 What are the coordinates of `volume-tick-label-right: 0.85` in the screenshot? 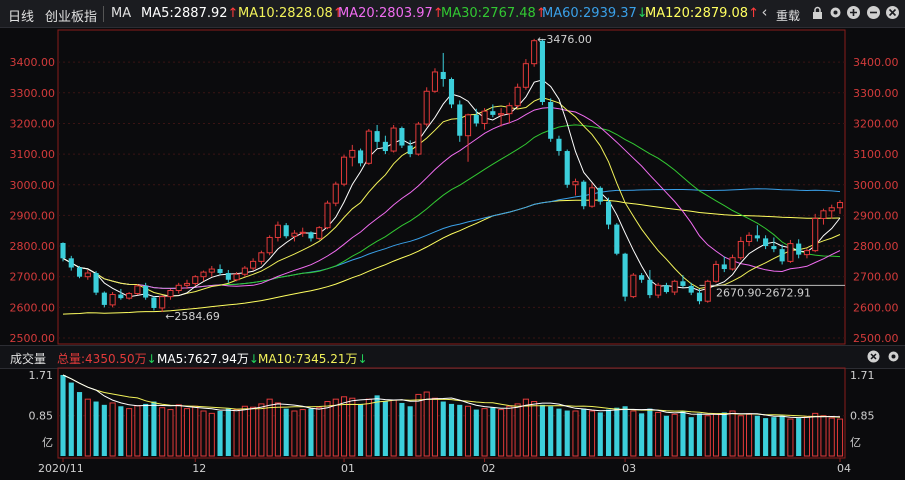 It's located at (862, 416).